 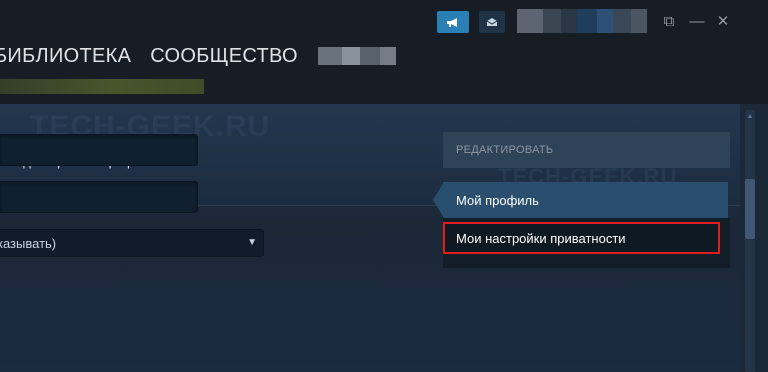 I want to click on nav-username-blurred, so click(x=356, y=56).